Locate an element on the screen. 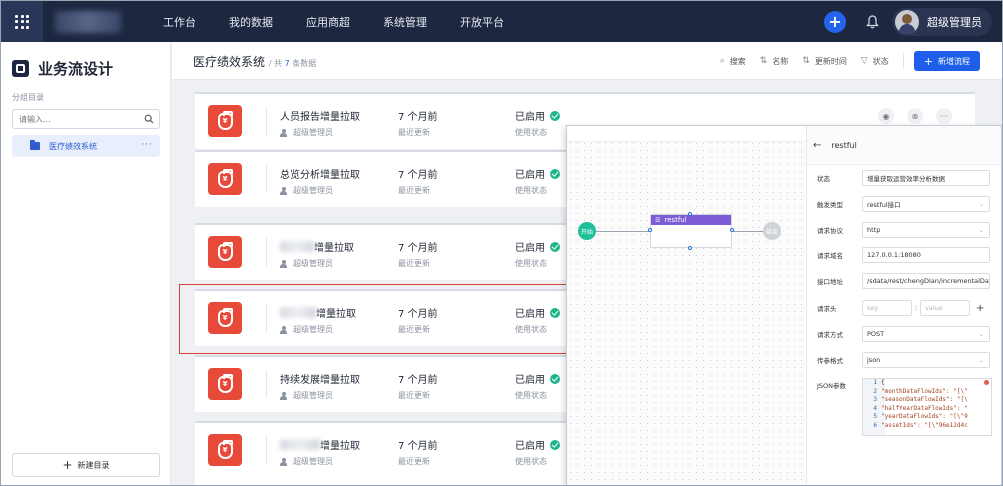 The width and height of the screenshot is (1003, 486). end-node: 结束 is located at coordinates (772, 231).